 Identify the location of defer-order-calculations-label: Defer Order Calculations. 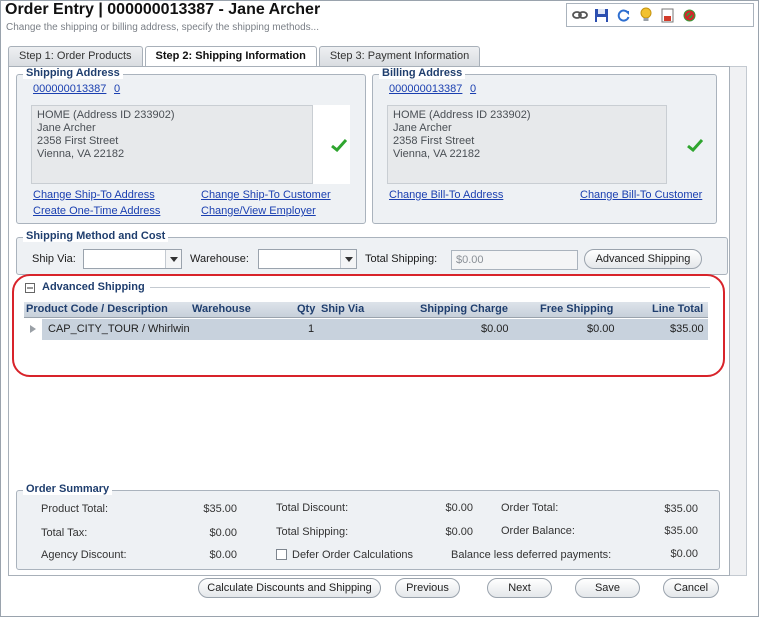
(352, 555).